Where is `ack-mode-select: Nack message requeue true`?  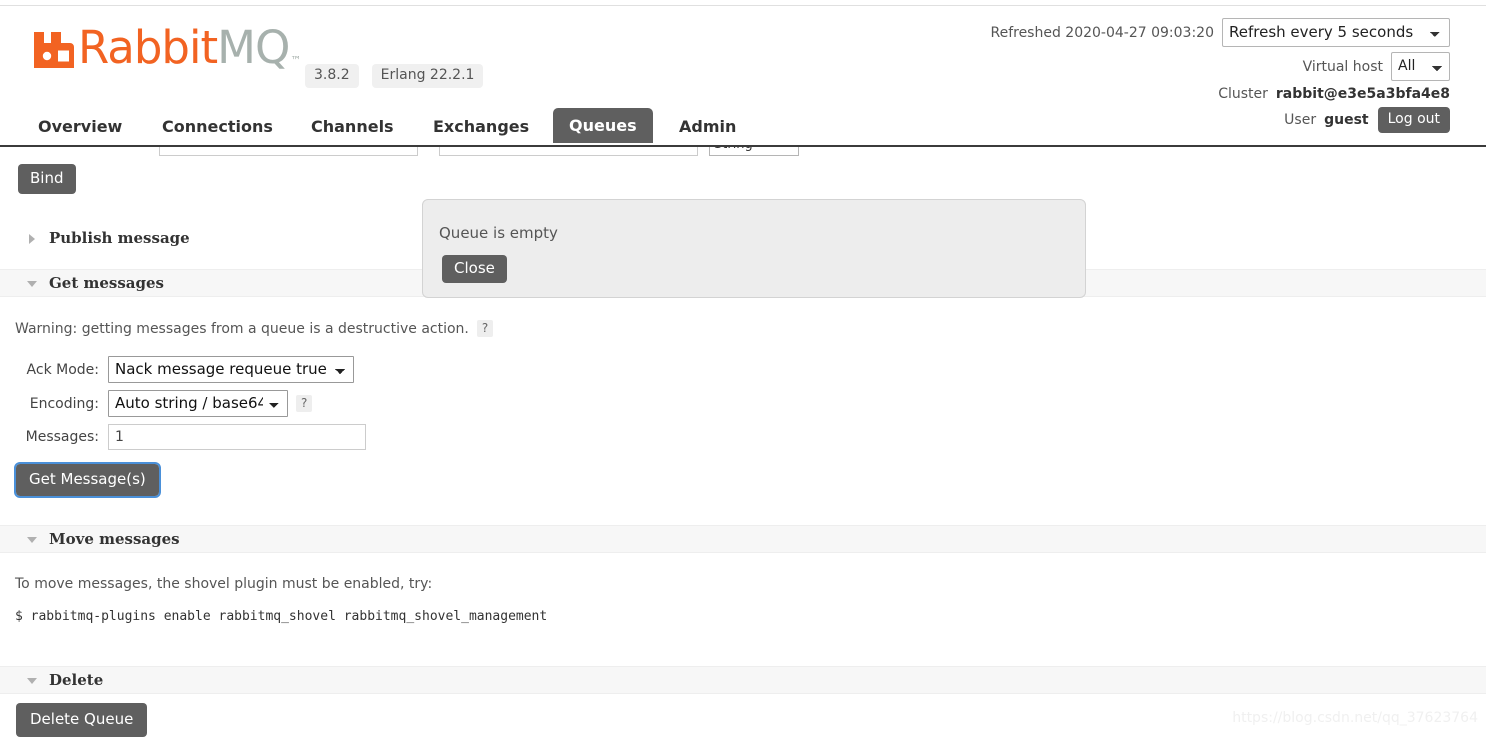
ack-mode-select: Nack message requeue true is located at coordinates (231, 369).